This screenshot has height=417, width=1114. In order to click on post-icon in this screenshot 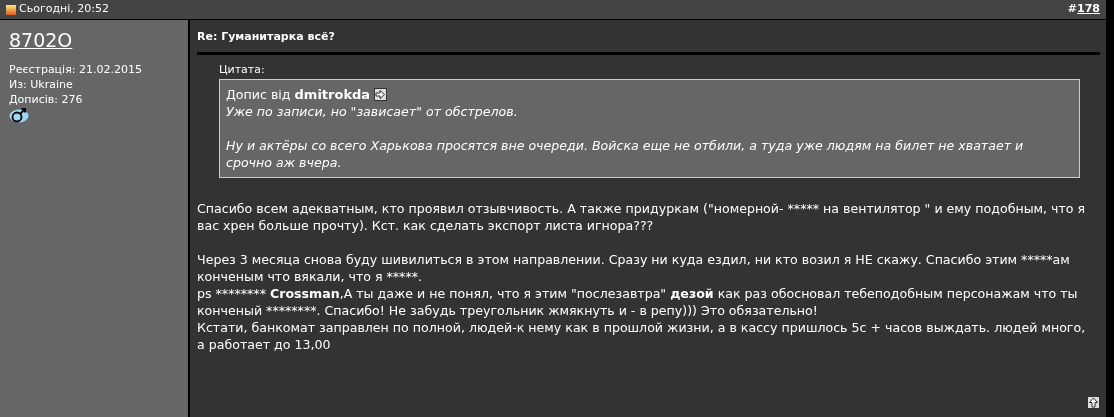, I will do `click(11, 9)`.